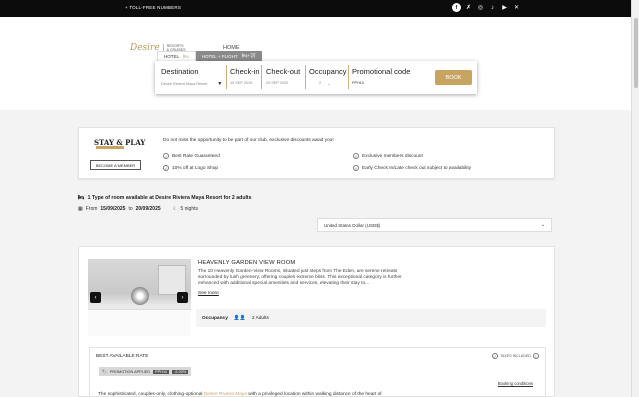  What do you see at coordinates (80, 209) in the screenshot?
I see `calendar-icon: ▦` at bounding box center [80, 209].